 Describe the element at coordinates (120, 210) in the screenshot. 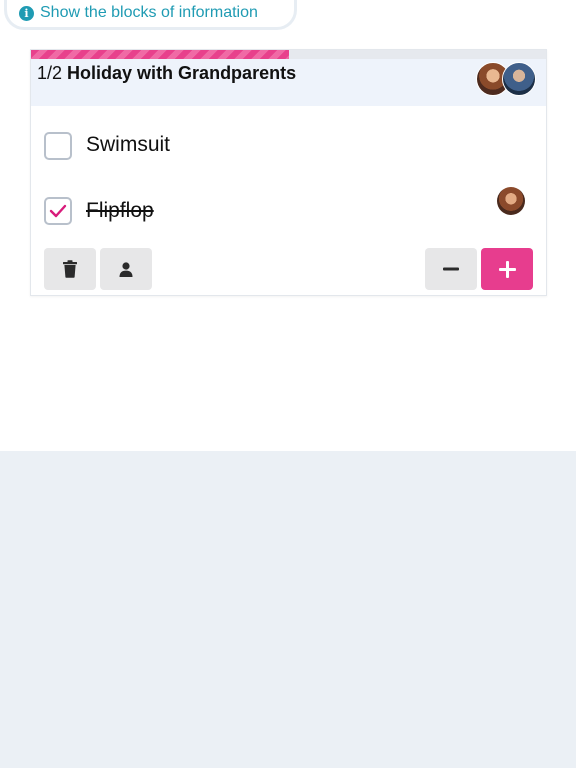

I see `item-label: Flipflop` at that location.